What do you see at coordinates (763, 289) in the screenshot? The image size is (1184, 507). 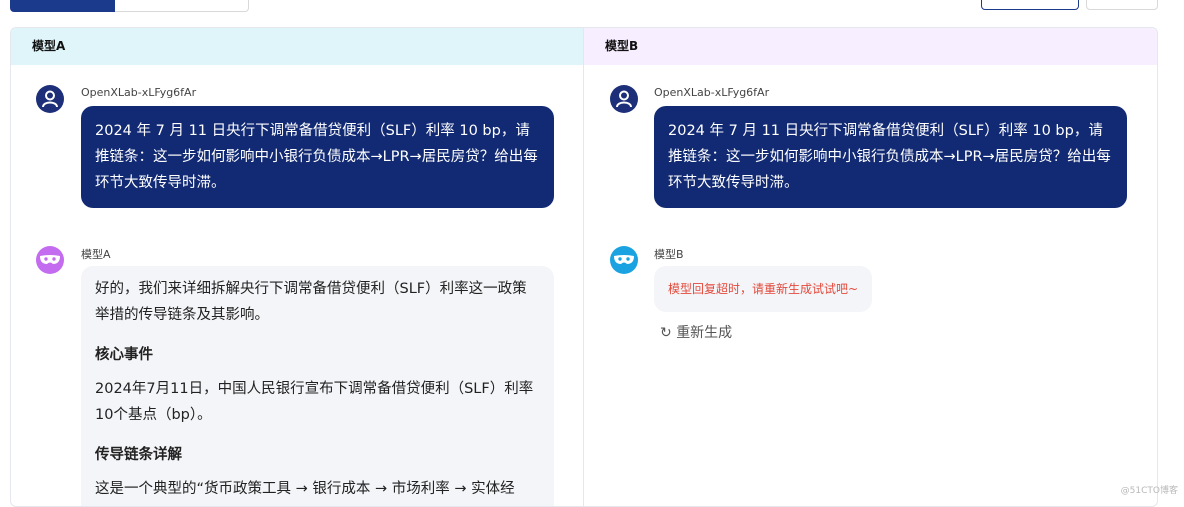 I see `error-message-bubble: 模型回复超时，请重新生成试试吧~` at bounding box center [763, 289].